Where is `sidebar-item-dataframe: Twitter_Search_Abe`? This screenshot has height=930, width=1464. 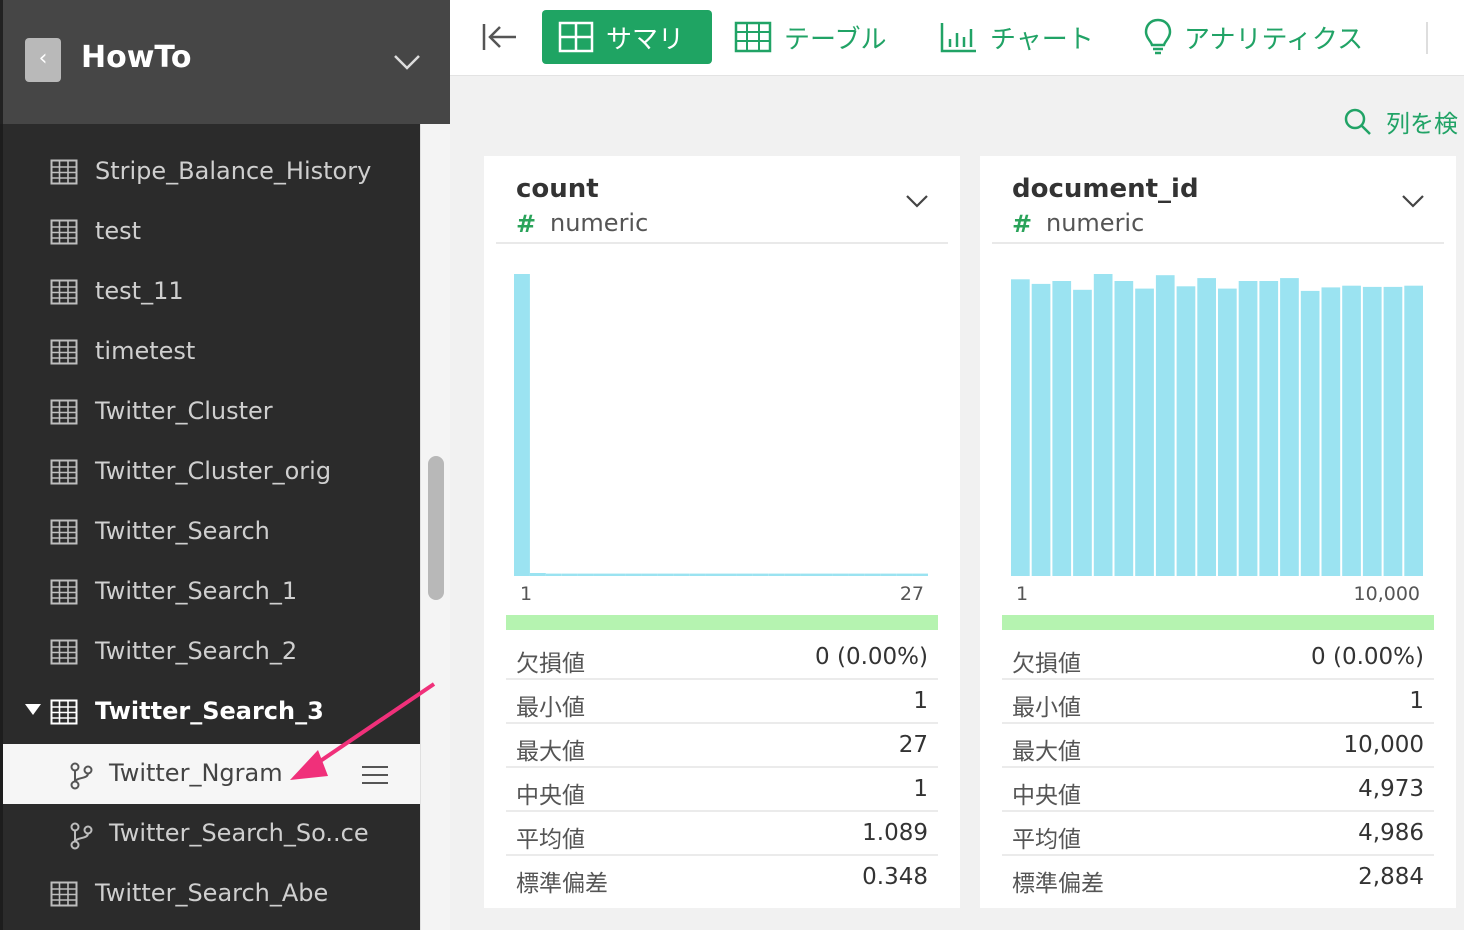
sidebar-item-dataframe: Twitter_Search_Abe is located at coordinates (213, 894).